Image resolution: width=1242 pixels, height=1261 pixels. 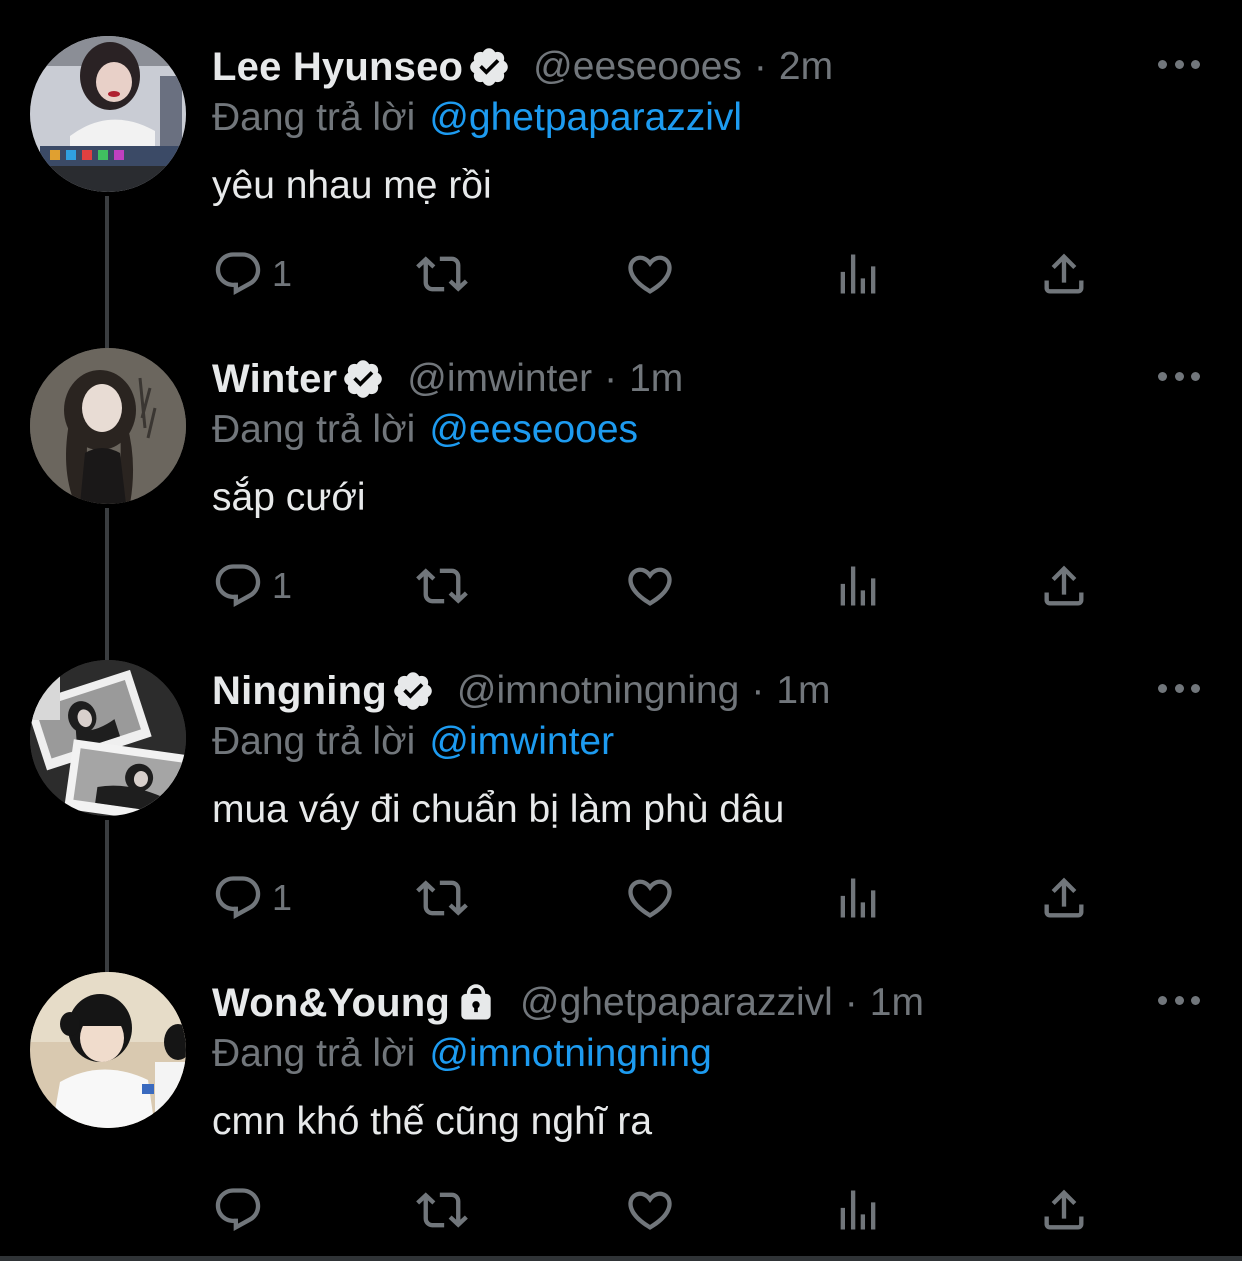 What do you see at coordinates (274, 379) in the screenshot?
I see `display-name: Winter` at bounding box center [274, 379].